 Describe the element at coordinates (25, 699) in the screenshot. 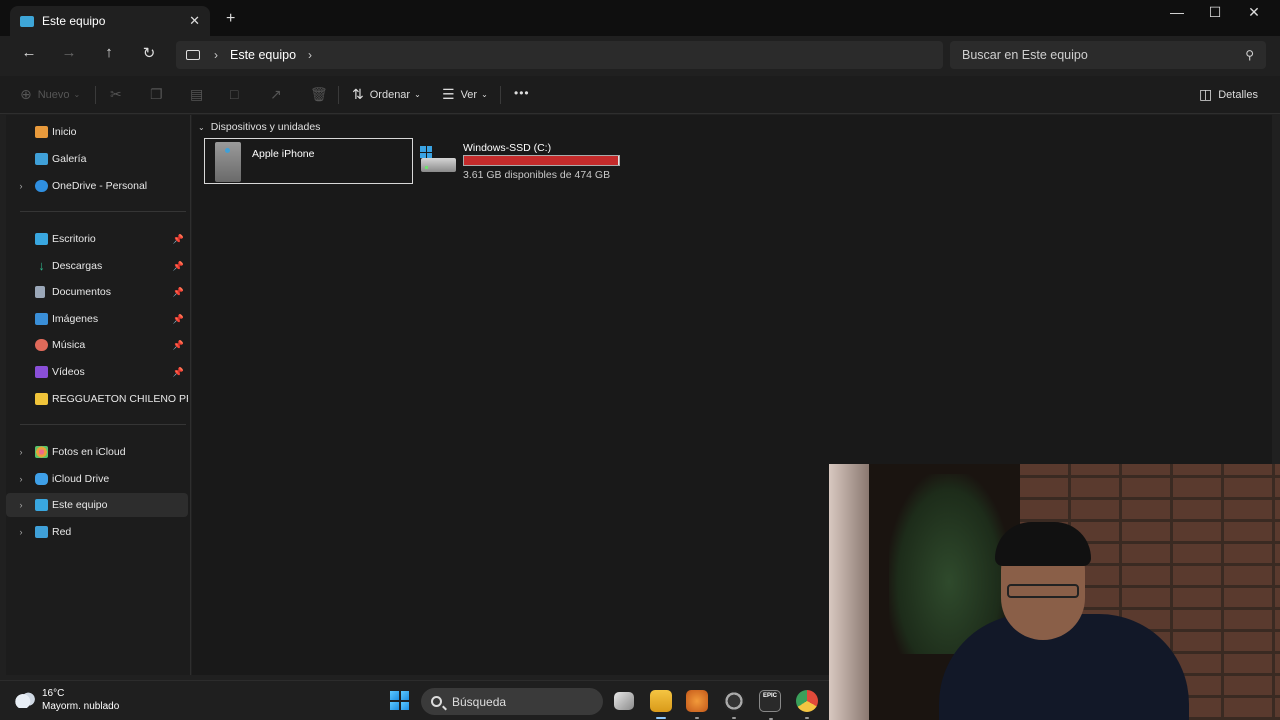

I see `partly-cloudy-icon` at that location.